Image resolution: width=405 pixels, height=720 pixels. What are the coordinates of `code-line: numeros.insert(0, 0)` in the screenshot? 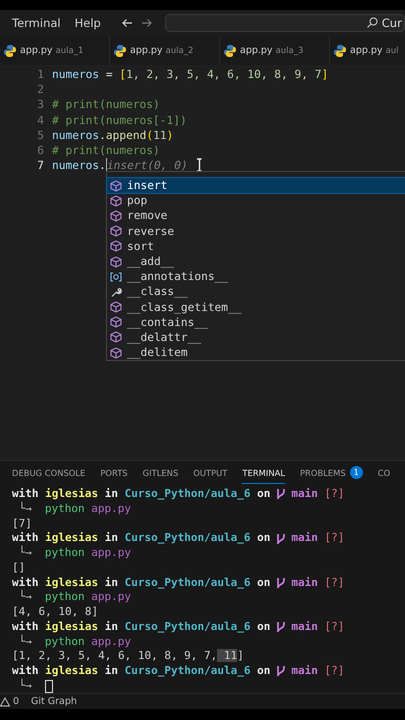 It's located at (120, 166).